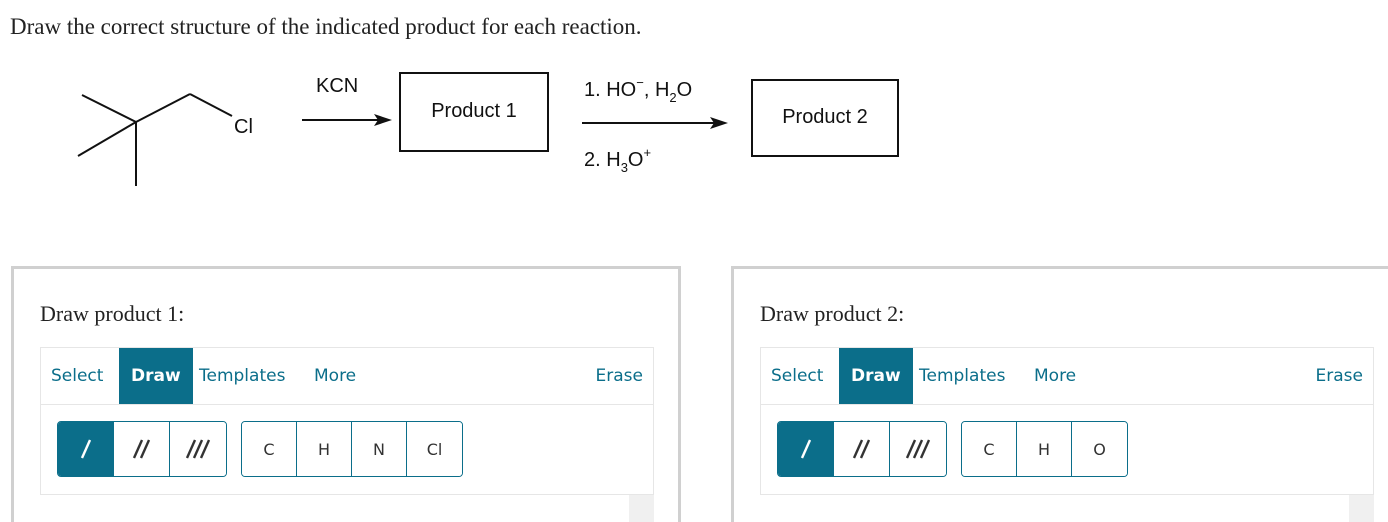 The height and width of the screenshot is (522, 1388). I want to click on product1-box-label: Product 1, so click(474, 111).